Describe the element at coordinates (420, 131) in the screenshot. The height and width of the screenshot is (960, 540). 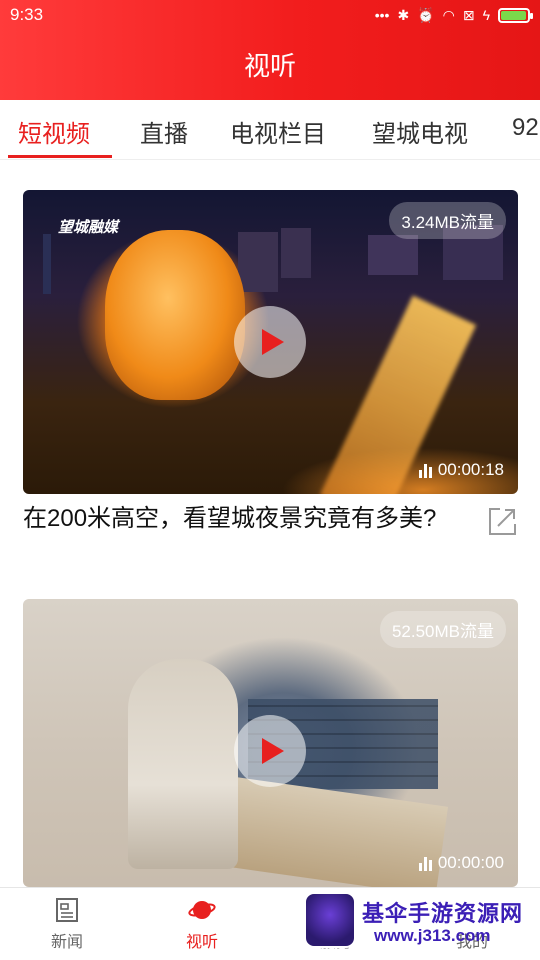
I see `tab-wangcheng-tv: 望城电视` at that location.